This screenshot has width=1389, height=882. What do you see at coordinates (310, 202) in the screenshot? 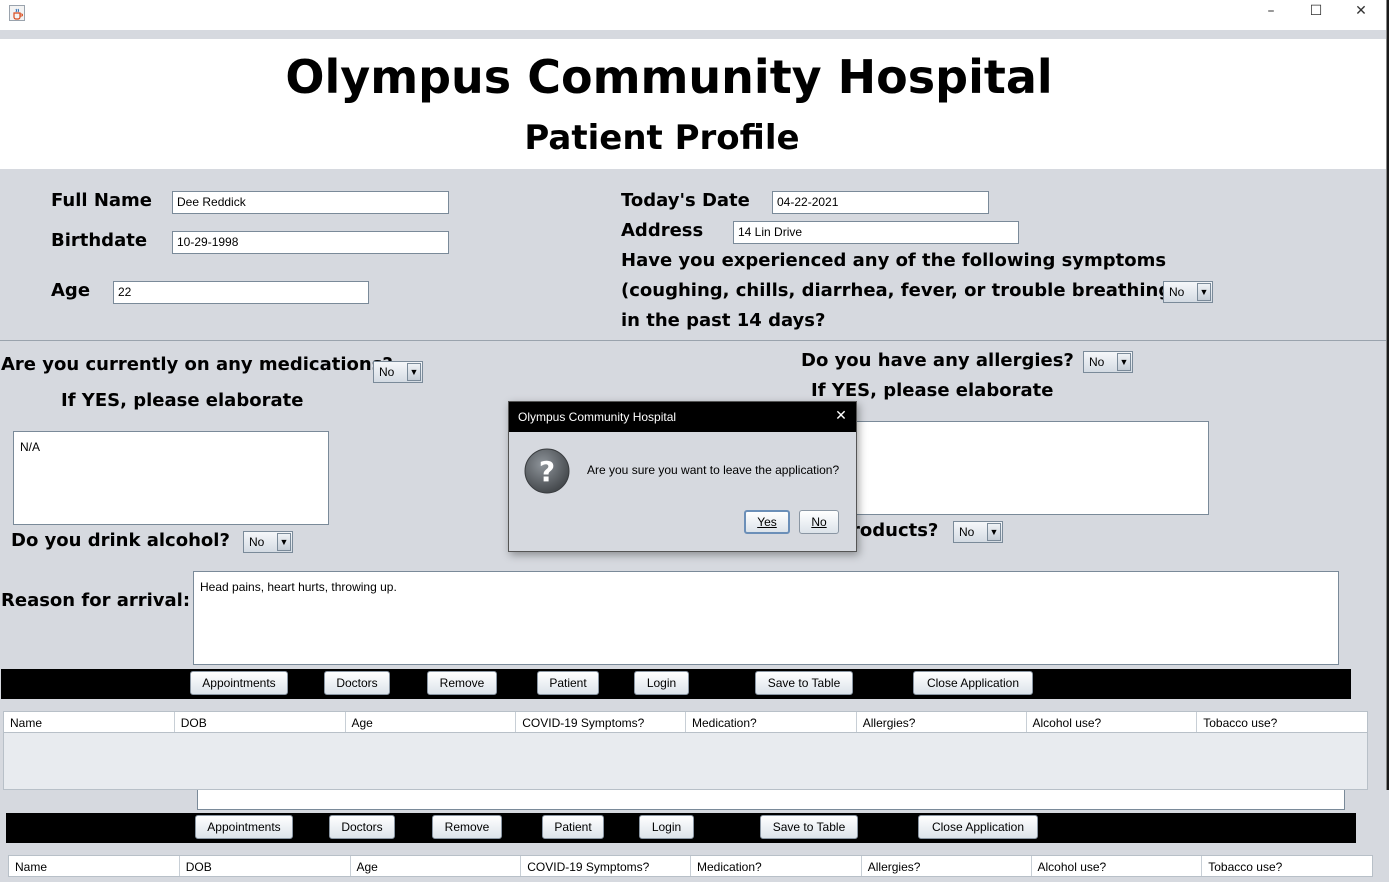
I see `full-name-field: Dee Reddick` at bounding box center [310, 202].